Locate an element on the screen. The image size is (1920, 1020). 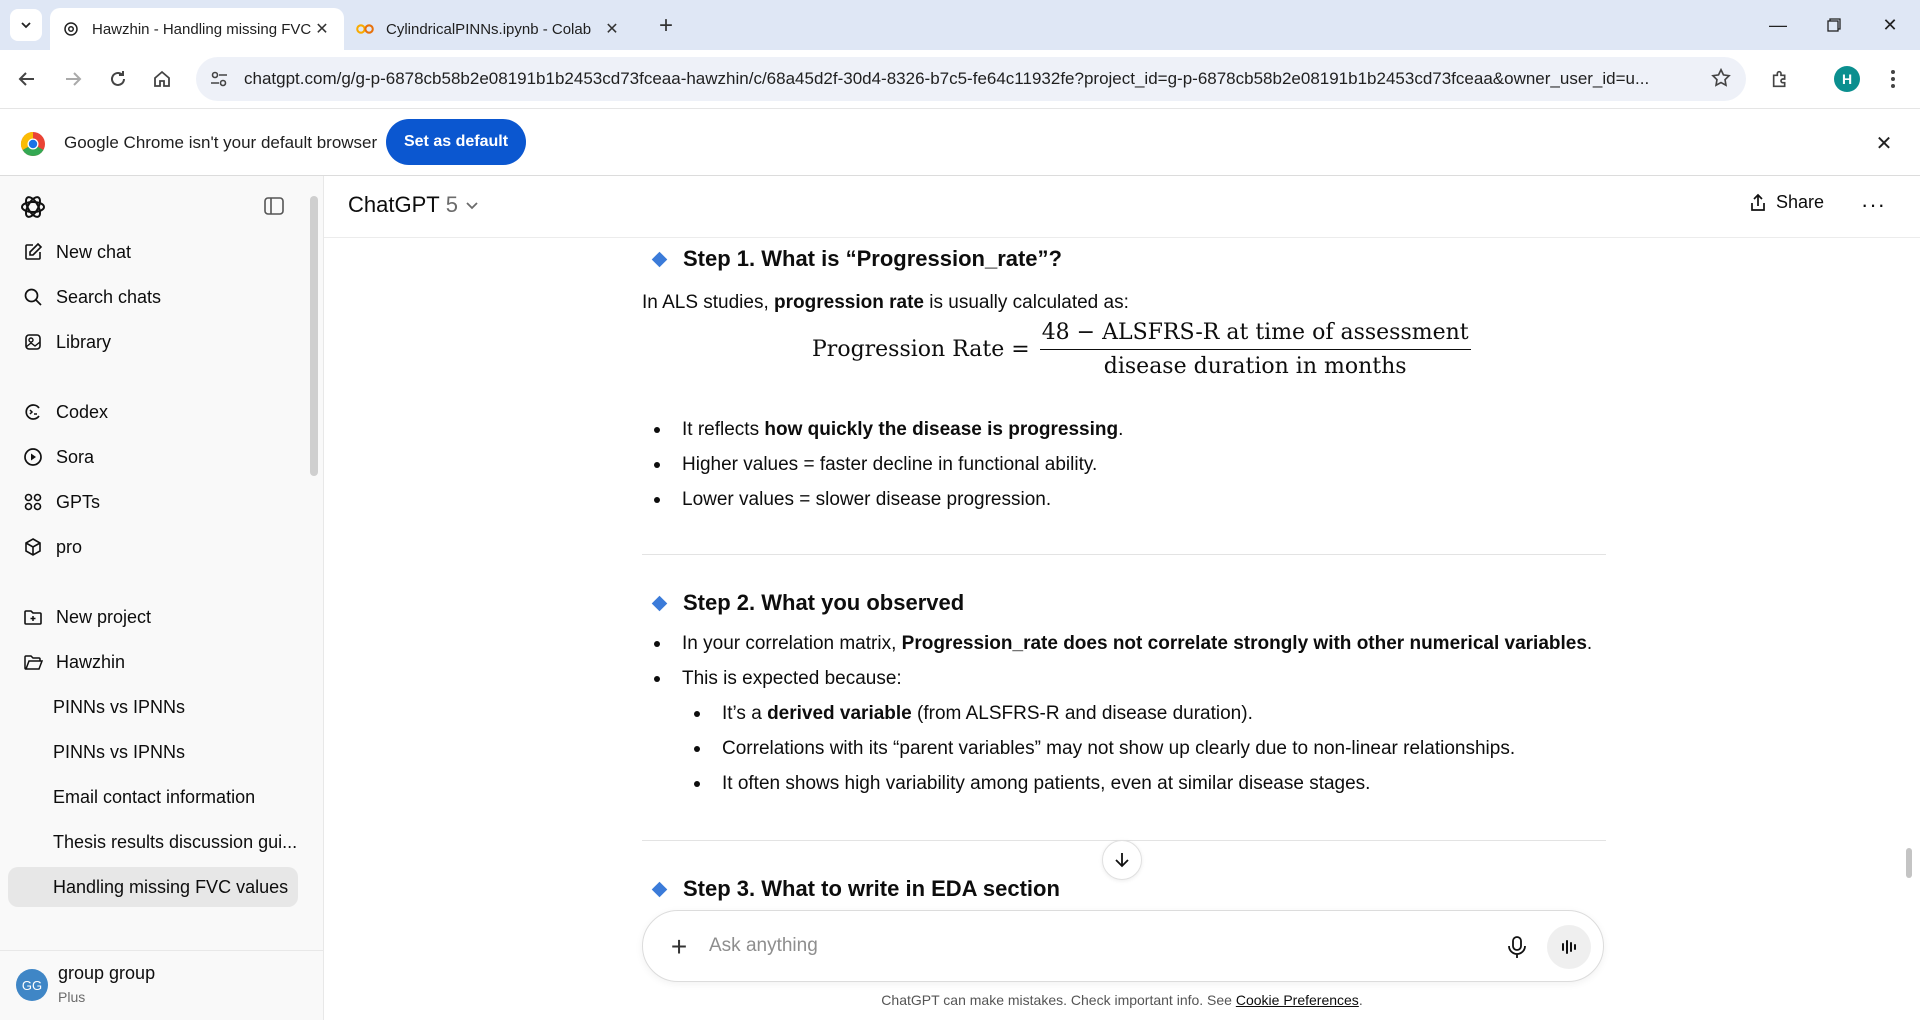
sidebar-toggle-icon is located at coordinates (274, 206).